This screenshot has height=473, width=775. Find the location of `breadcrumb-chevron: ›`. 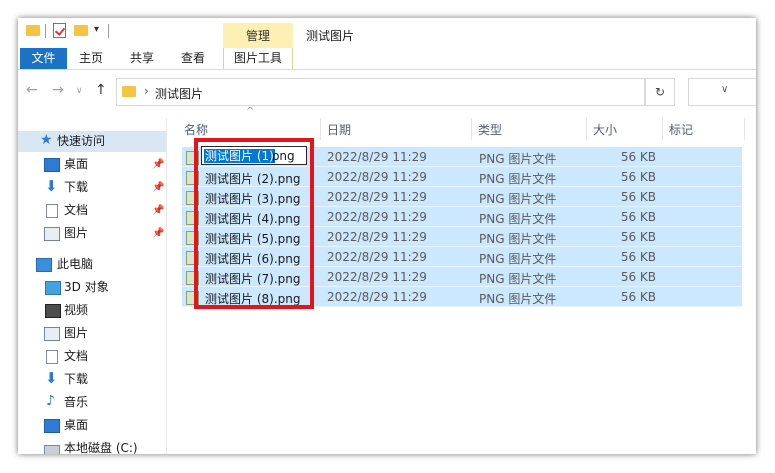

breadcrumb-chevron: › is located at coordinates (146, 91).